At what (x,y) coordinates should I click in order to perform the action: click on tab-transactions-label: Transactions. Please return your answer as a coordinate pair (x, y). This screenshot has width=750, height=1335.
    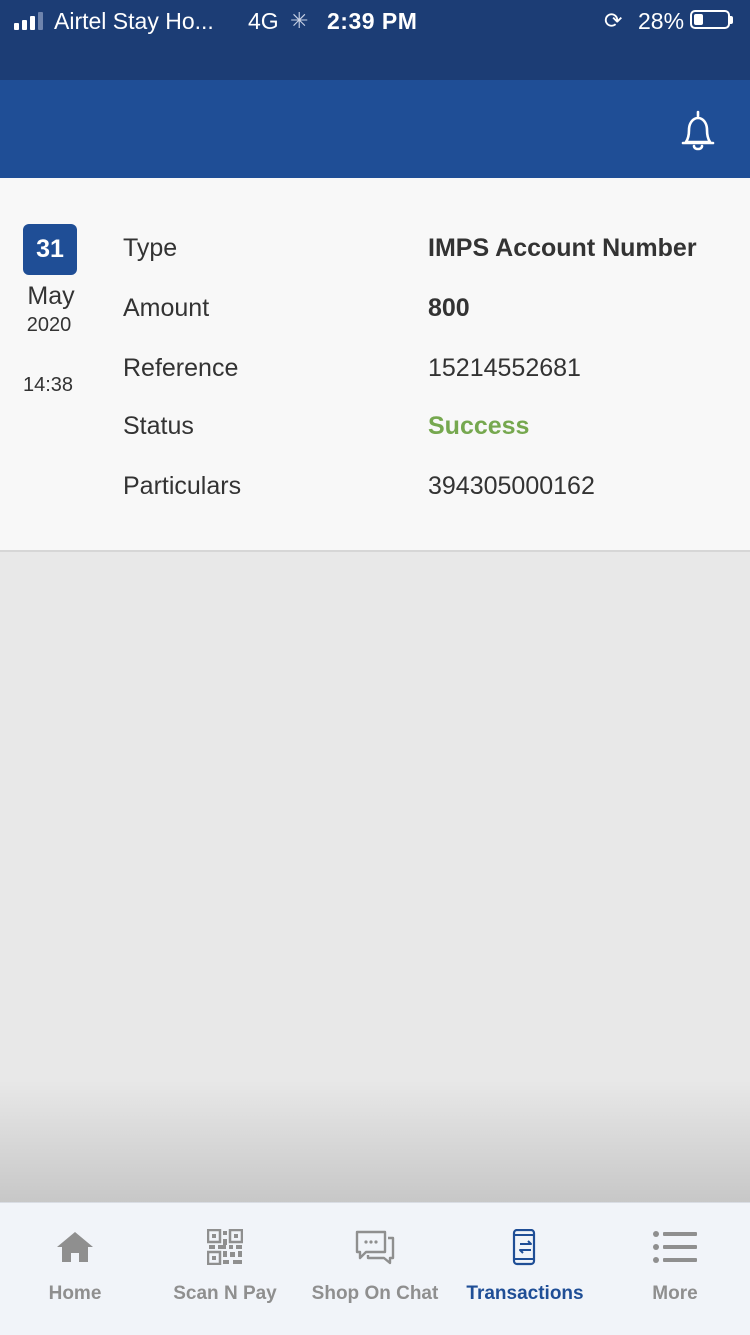
    Looking at the image, I should click on (525, 1293).